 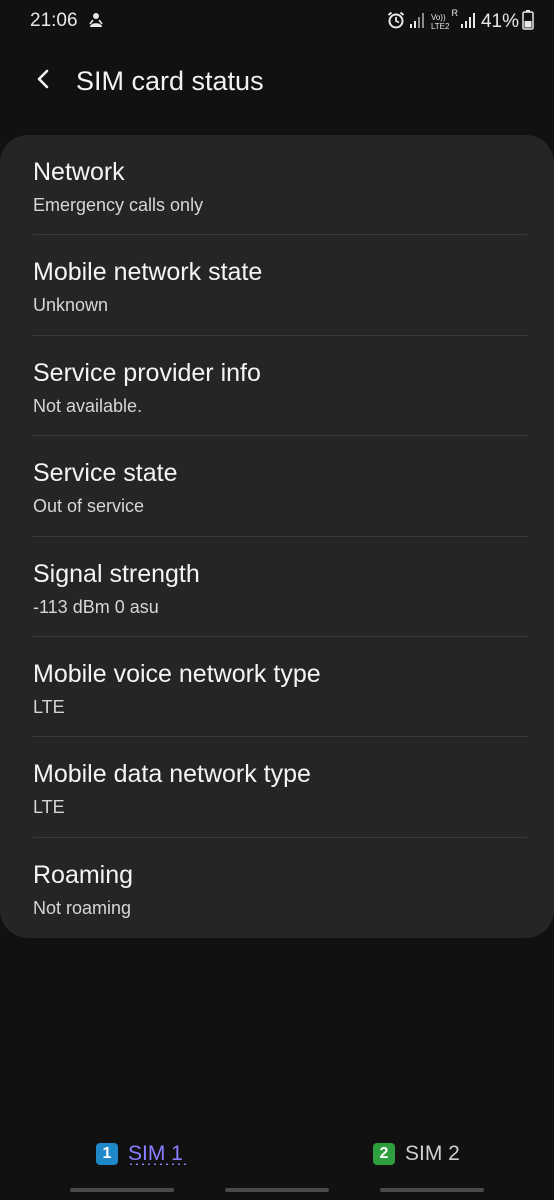 I want to click on item-value: Not available., so click(x=88, y=405).